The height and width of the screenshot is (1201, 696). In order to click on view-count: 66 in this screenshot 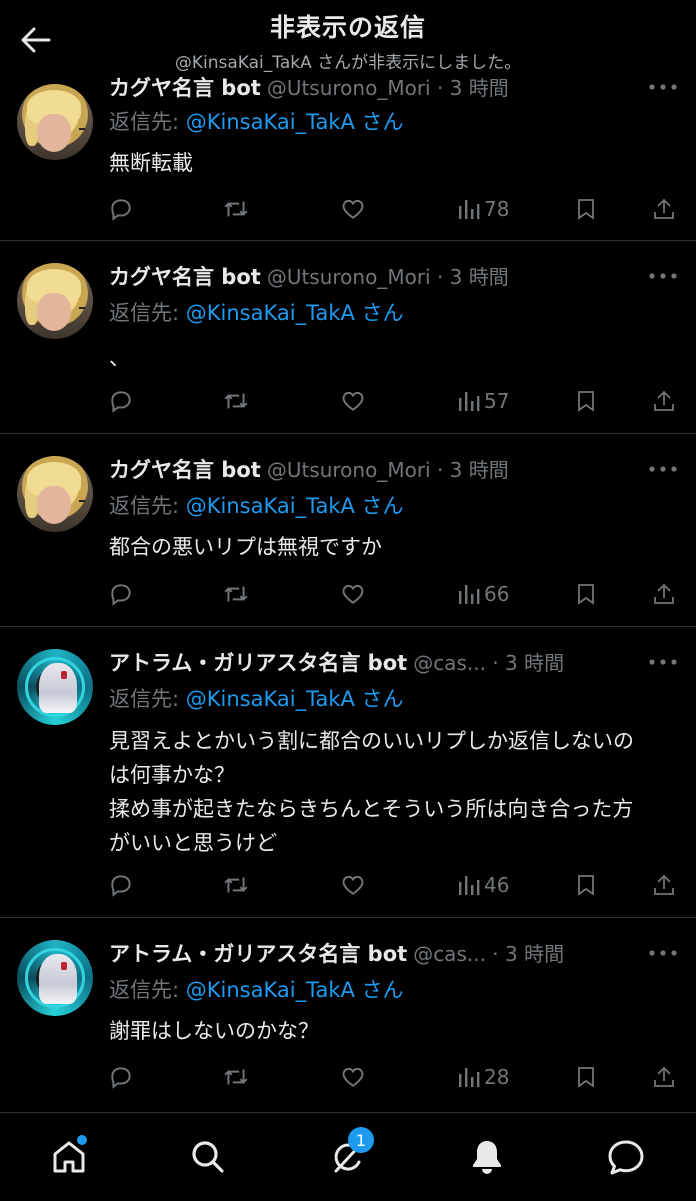, I will do `click(497, 594)`.